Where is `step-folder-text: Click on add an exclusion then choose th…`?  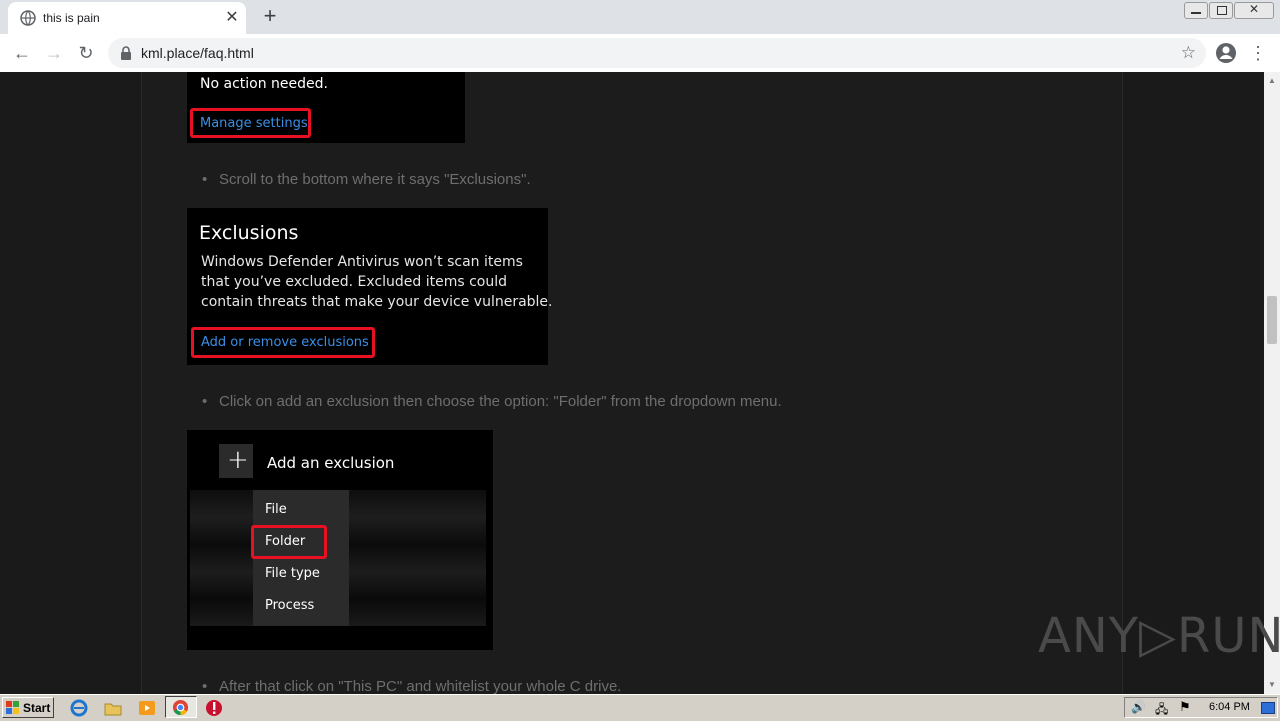 step-folder-text: Click on add an exclusion then choose th… is located at coordinates (492, 401).